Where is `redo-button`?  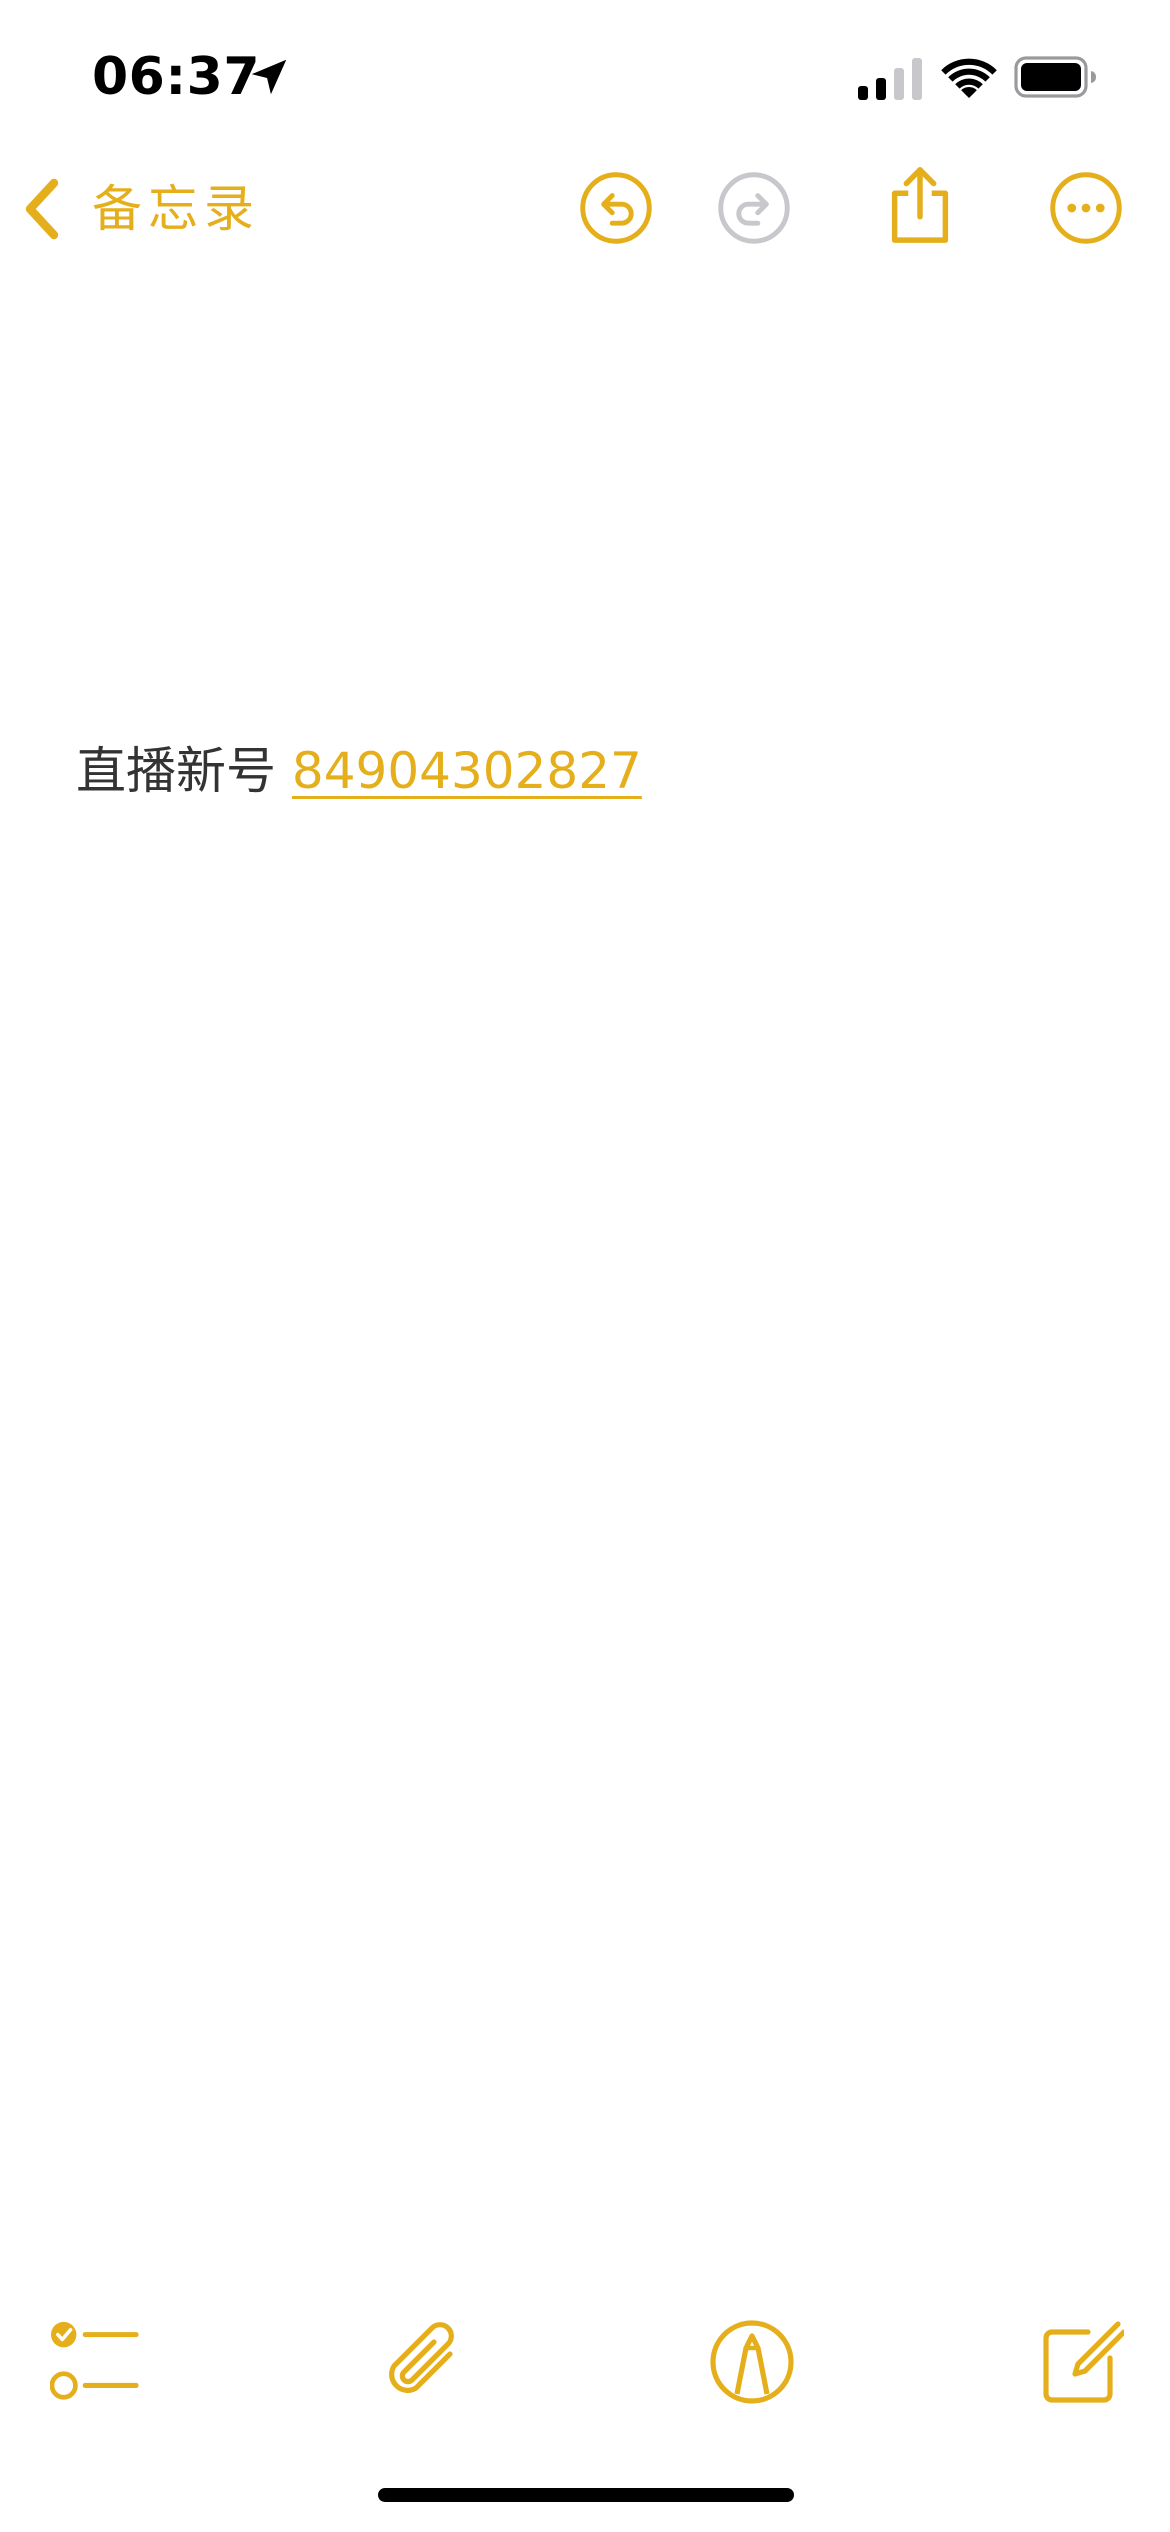 redo-button is located at coordinates (754, 208).